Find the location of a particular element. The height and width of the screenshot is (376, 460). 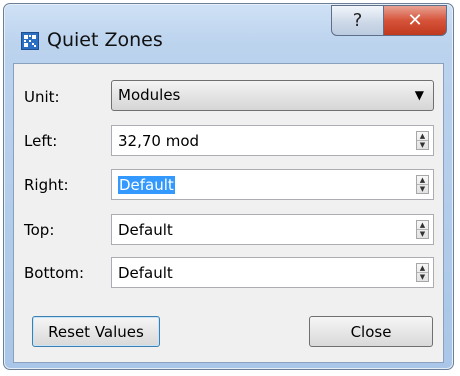

right-value: Default is located at coordinates (146, 185).